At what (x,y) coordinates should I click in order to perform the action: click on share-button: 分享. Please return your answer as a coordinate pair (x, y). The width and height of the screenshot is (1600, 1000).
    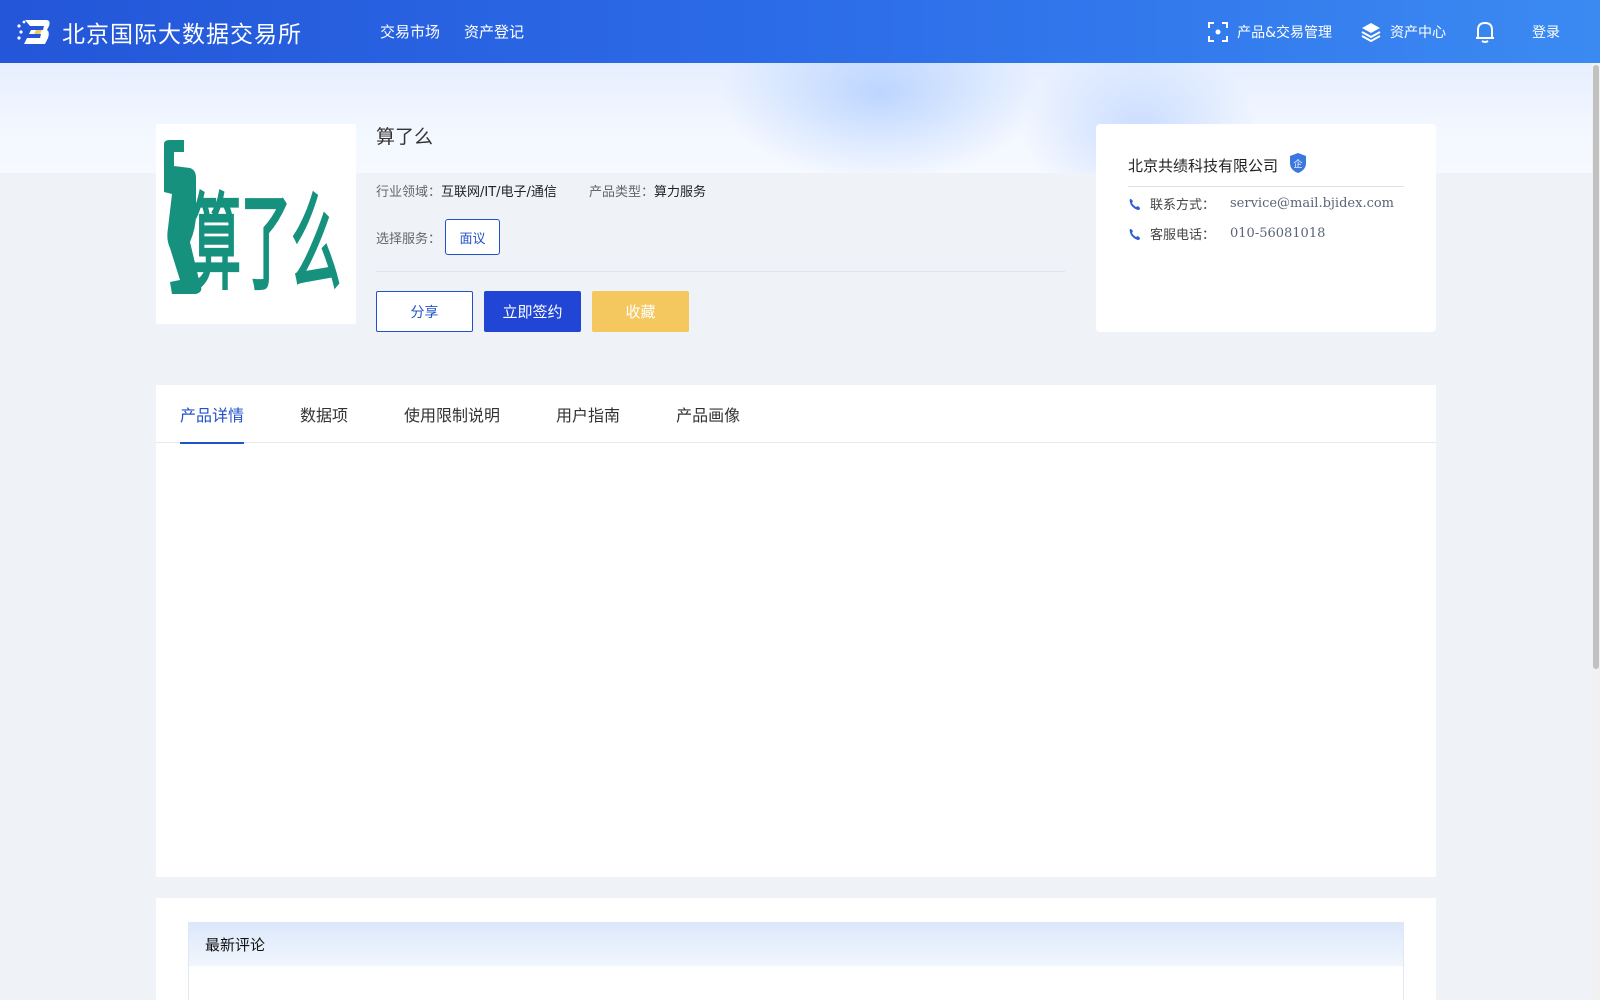
    Looking at the image, I should click on (424, 311).